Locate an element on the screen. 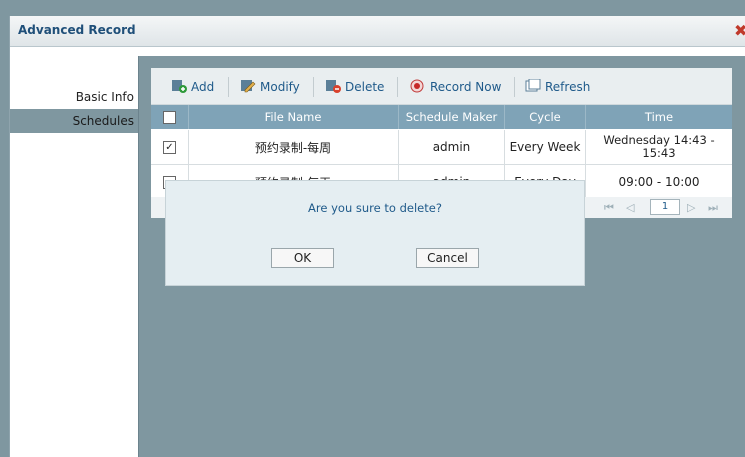 The height and width of the screenshot is (457, 745). row-checkbox-cell: ✓ is located at coordinates (170, 147).